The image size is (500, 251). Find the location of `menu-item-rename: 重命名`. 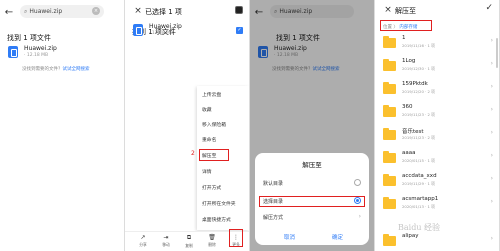

menu-item-rename: 重命名 is located at coordinates (209, 139).